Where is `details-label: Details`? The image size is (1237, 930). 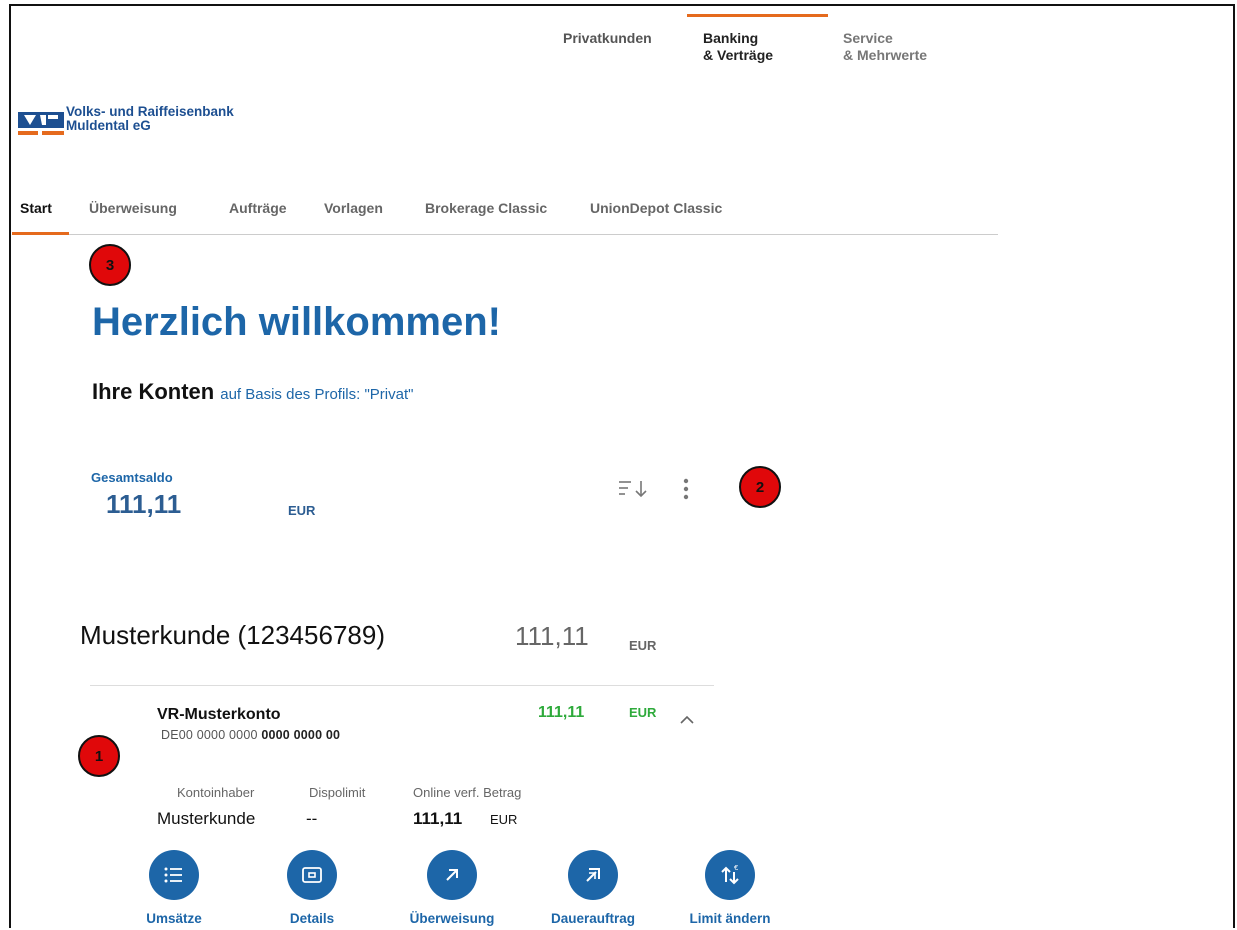
details-label: Details is located at coordinates (312, 918).